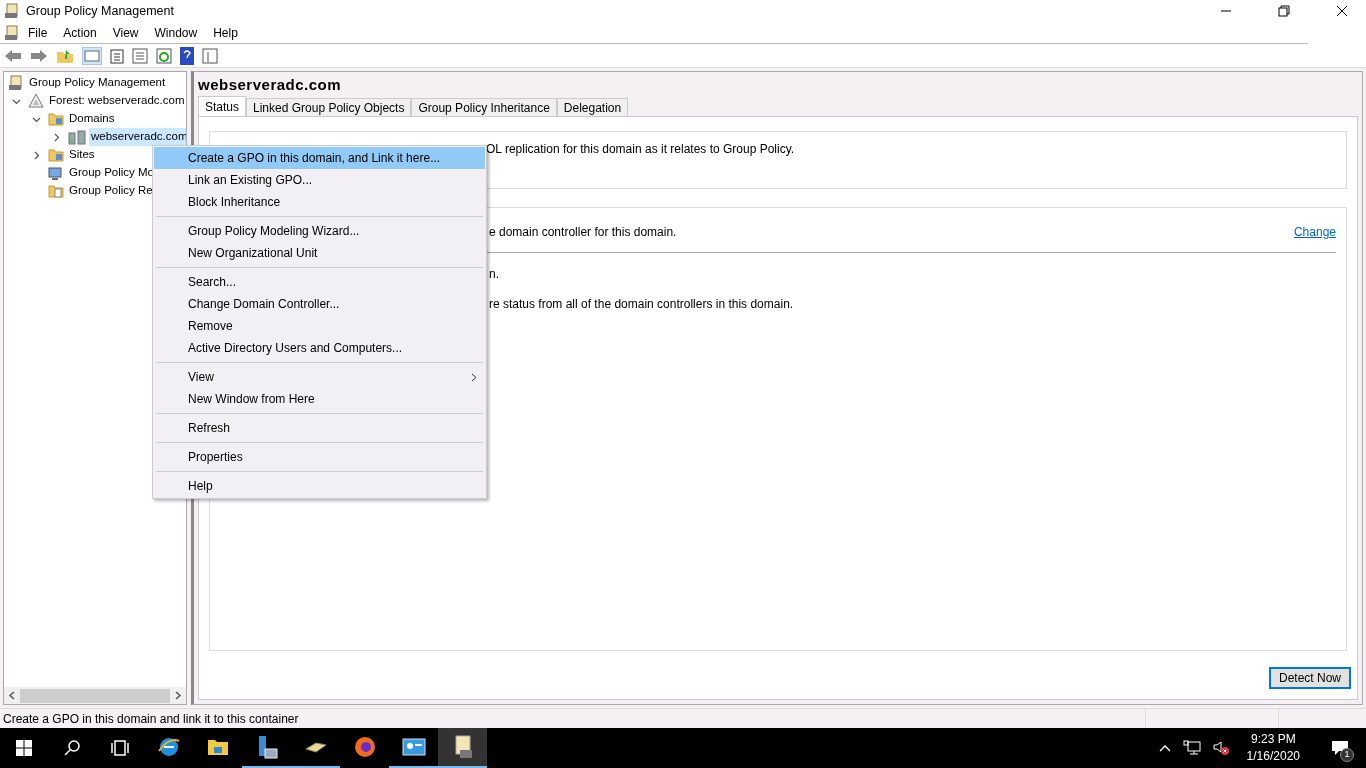  I want to click on section-text: e domain controller for this domain., so click(583, 232).